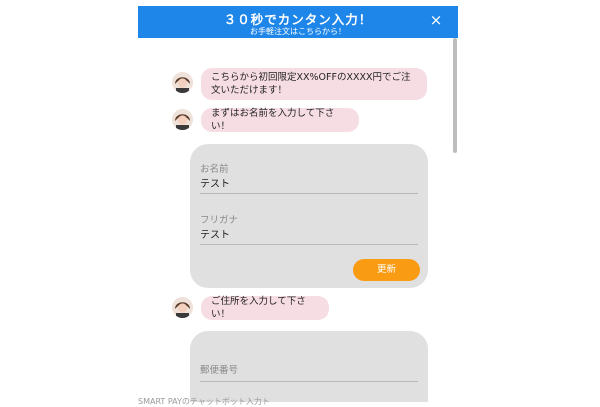 The height and width of the screenshot is (407, 600). Describe the element at coordinates (309, 381) in the screenshot. I see `postal-code-underline` at that location.